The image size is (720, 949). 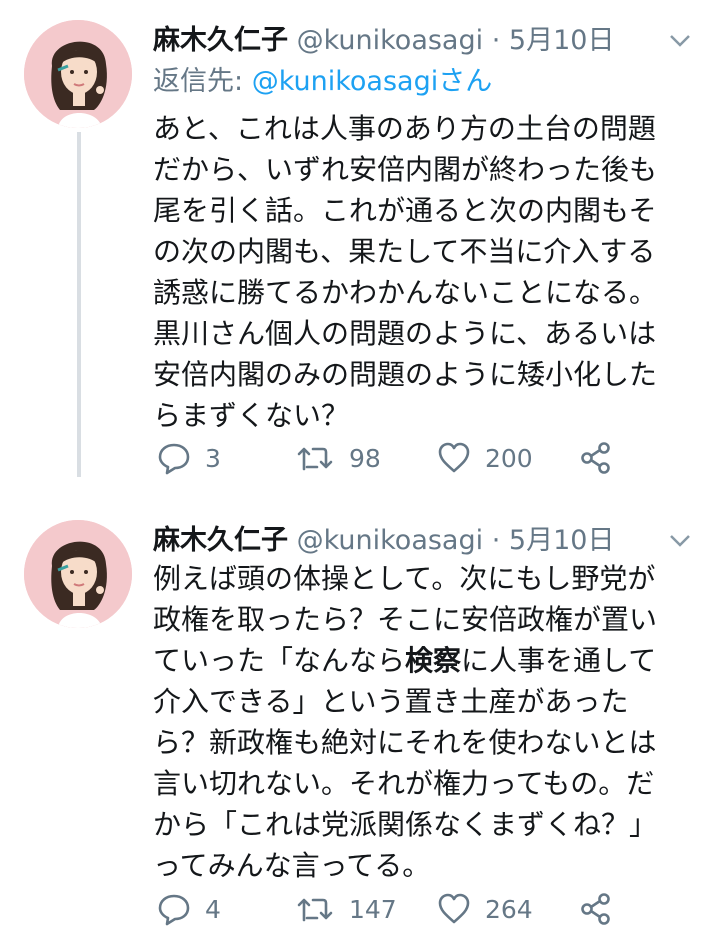 What do you see at coordinates (405, 210) in the screenshot?
I see `tweet-line: 尾を引く話。これが通ると次の内閣もそ` at bounding box center [405, 210].